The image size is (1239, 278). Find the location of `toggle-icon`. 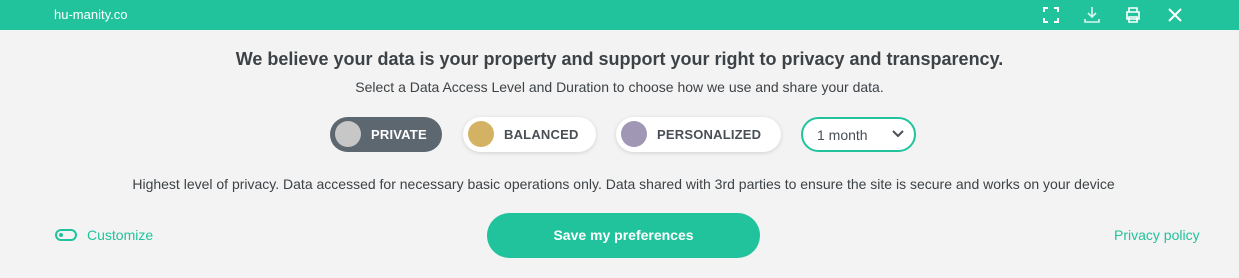

toggle-icon is located at coordinates (66, 235).